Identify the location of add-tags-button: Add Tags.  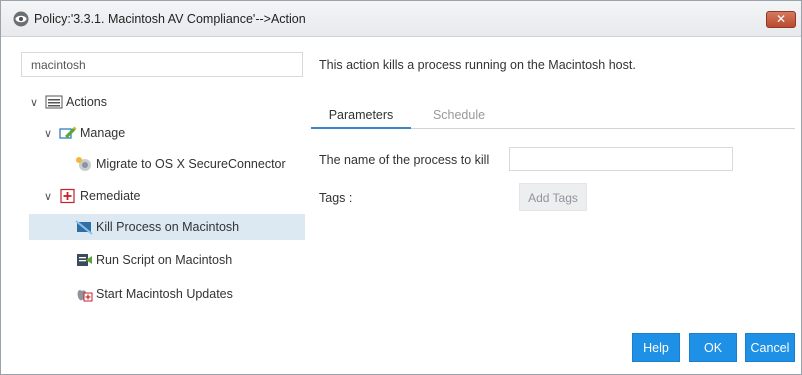
(553, 197).